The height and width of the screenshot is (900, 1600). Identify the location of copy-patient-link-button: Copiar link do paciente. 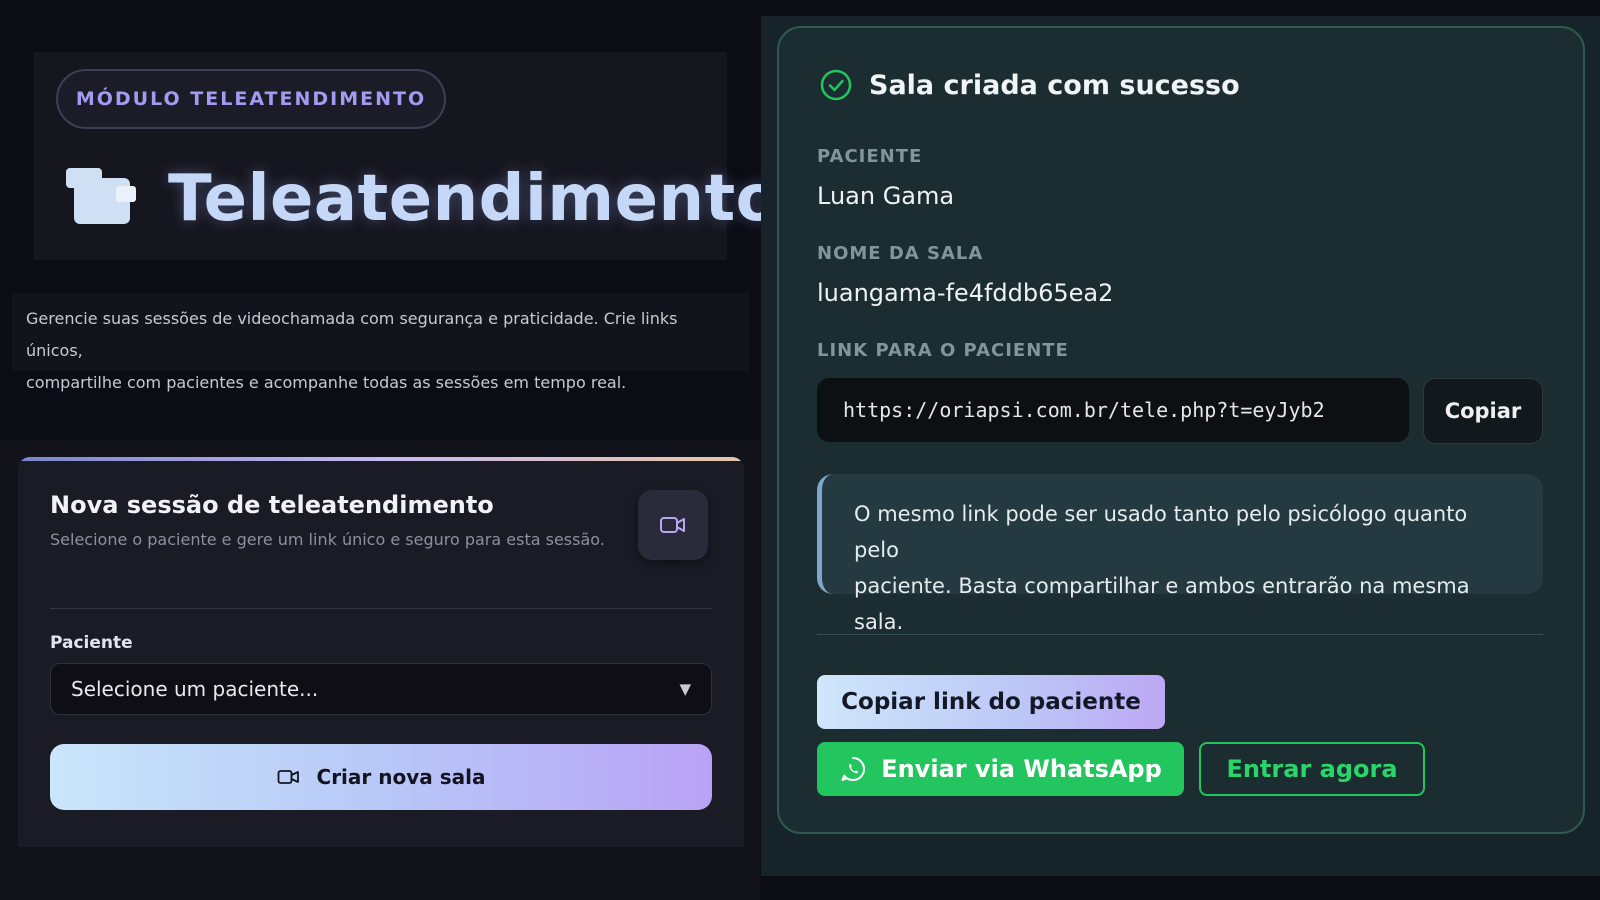
(991, 702).